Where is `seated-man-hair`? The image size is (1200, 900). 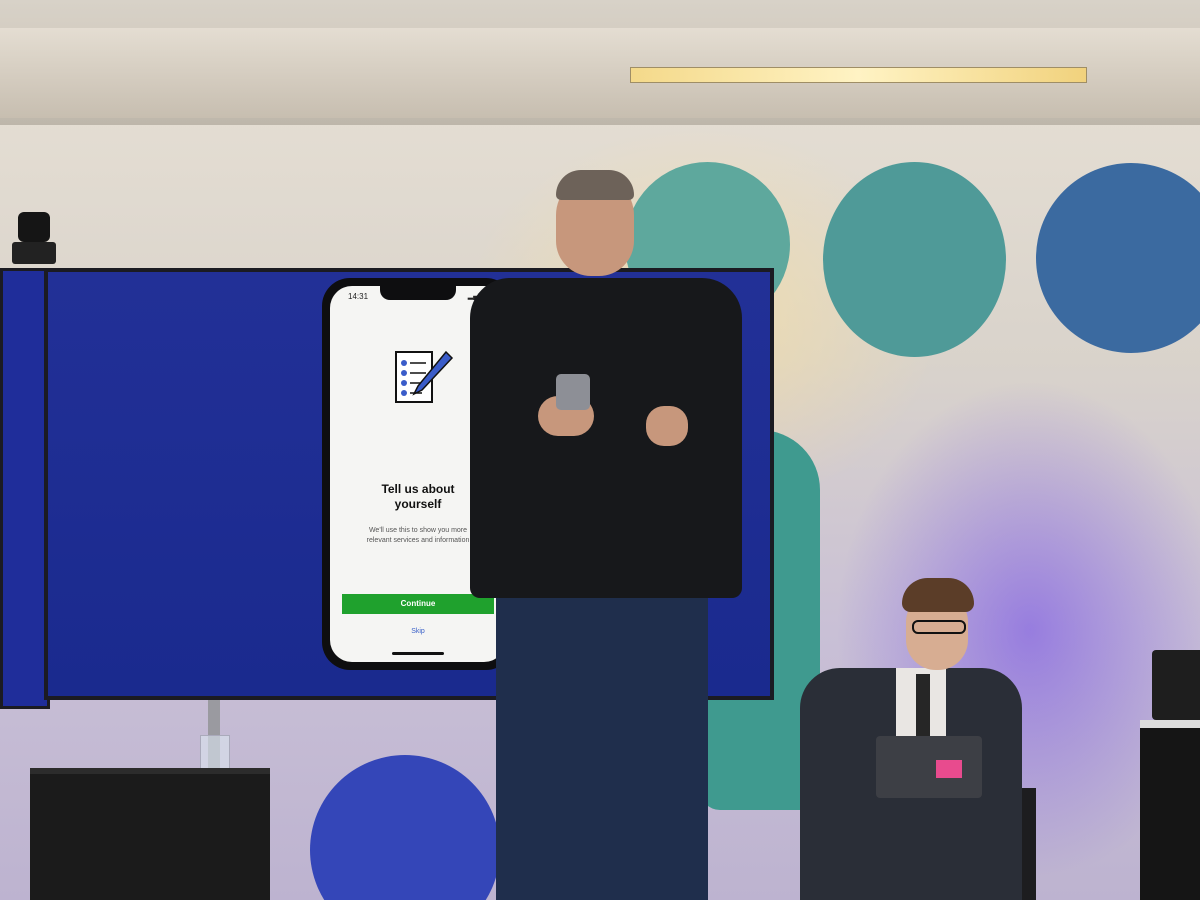
seated-man-hair is located at coordinates (938, 595).